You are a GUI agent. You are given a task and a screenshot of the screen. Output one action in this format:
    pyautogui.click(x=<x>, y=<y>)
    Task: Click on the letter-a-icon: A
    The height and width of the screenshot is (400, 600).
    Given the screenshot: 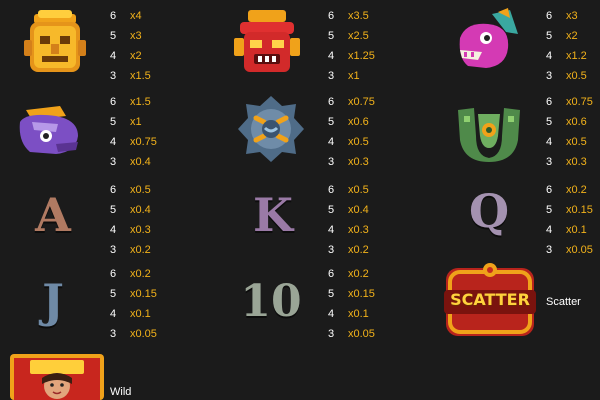 What is the action you would take?
    pyautogui.click(x=53, y=215)
    